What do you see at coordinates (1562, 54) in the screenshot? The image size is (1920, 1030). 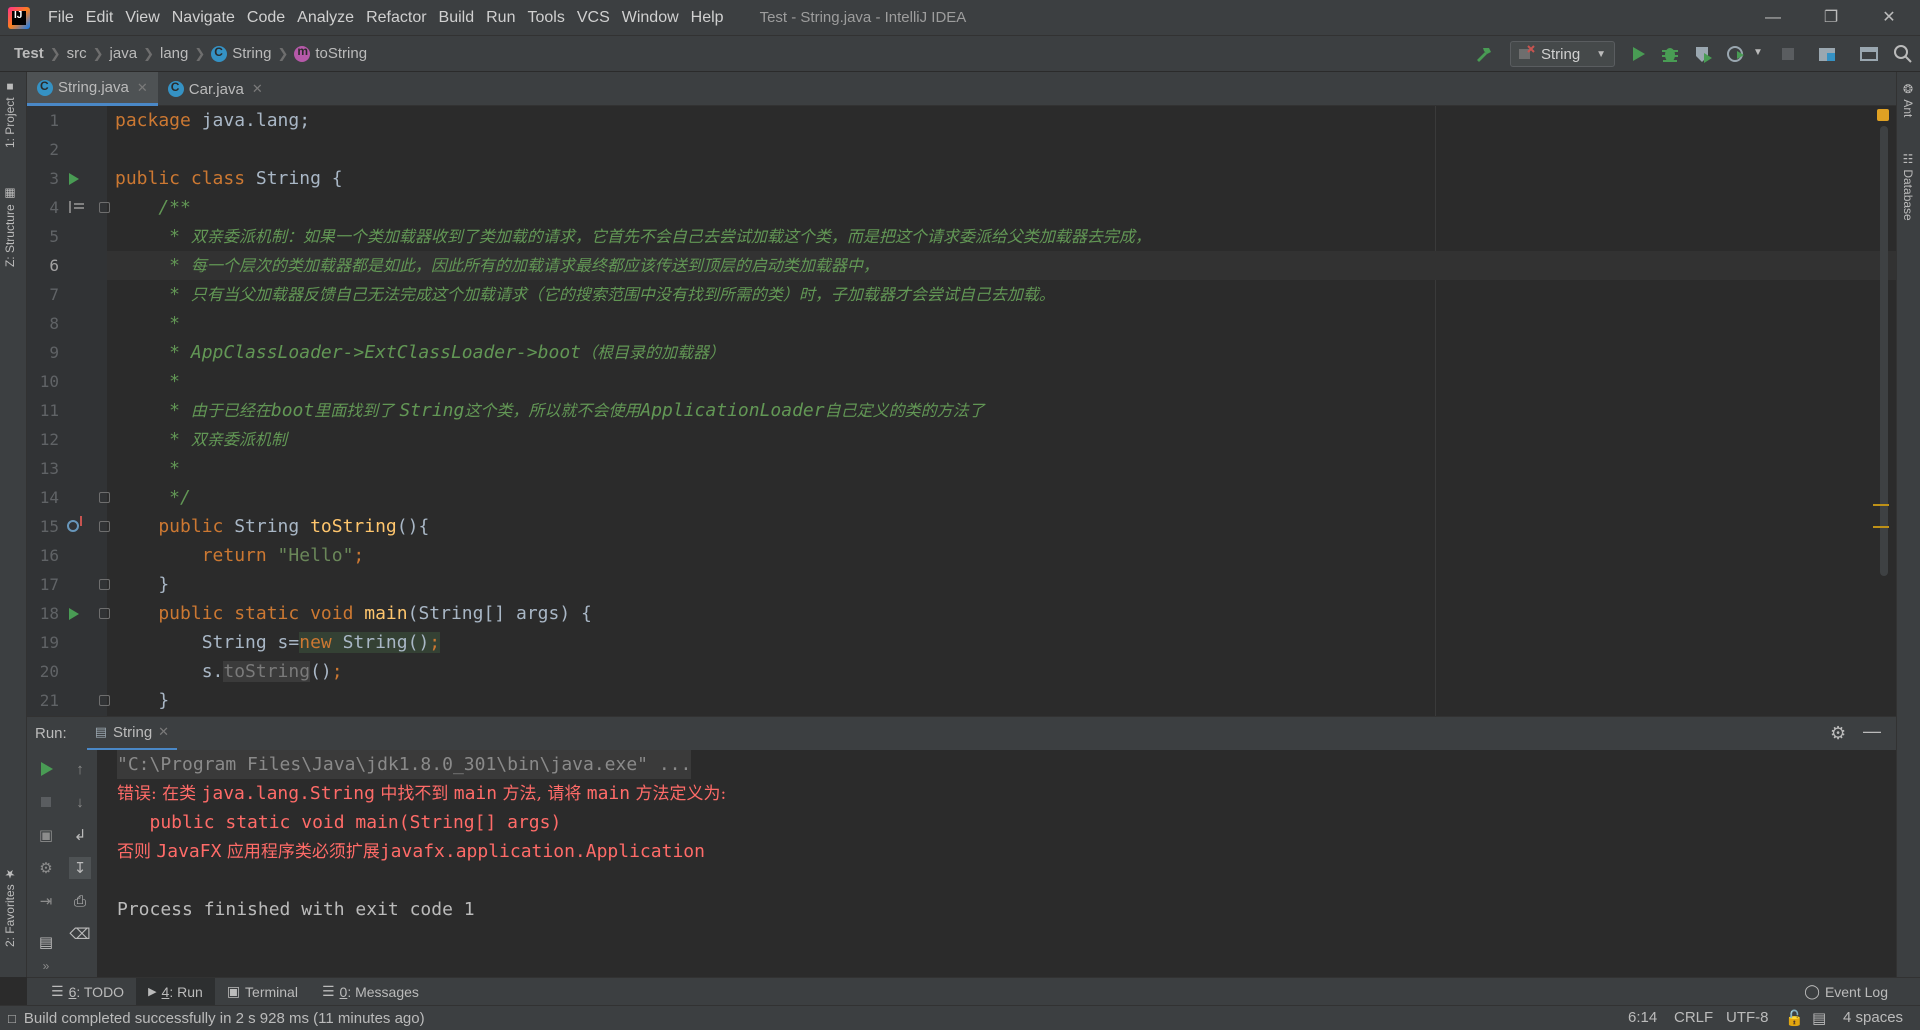 I see `run-configuration-select: String ▼` at bounding box center [1562, 54].